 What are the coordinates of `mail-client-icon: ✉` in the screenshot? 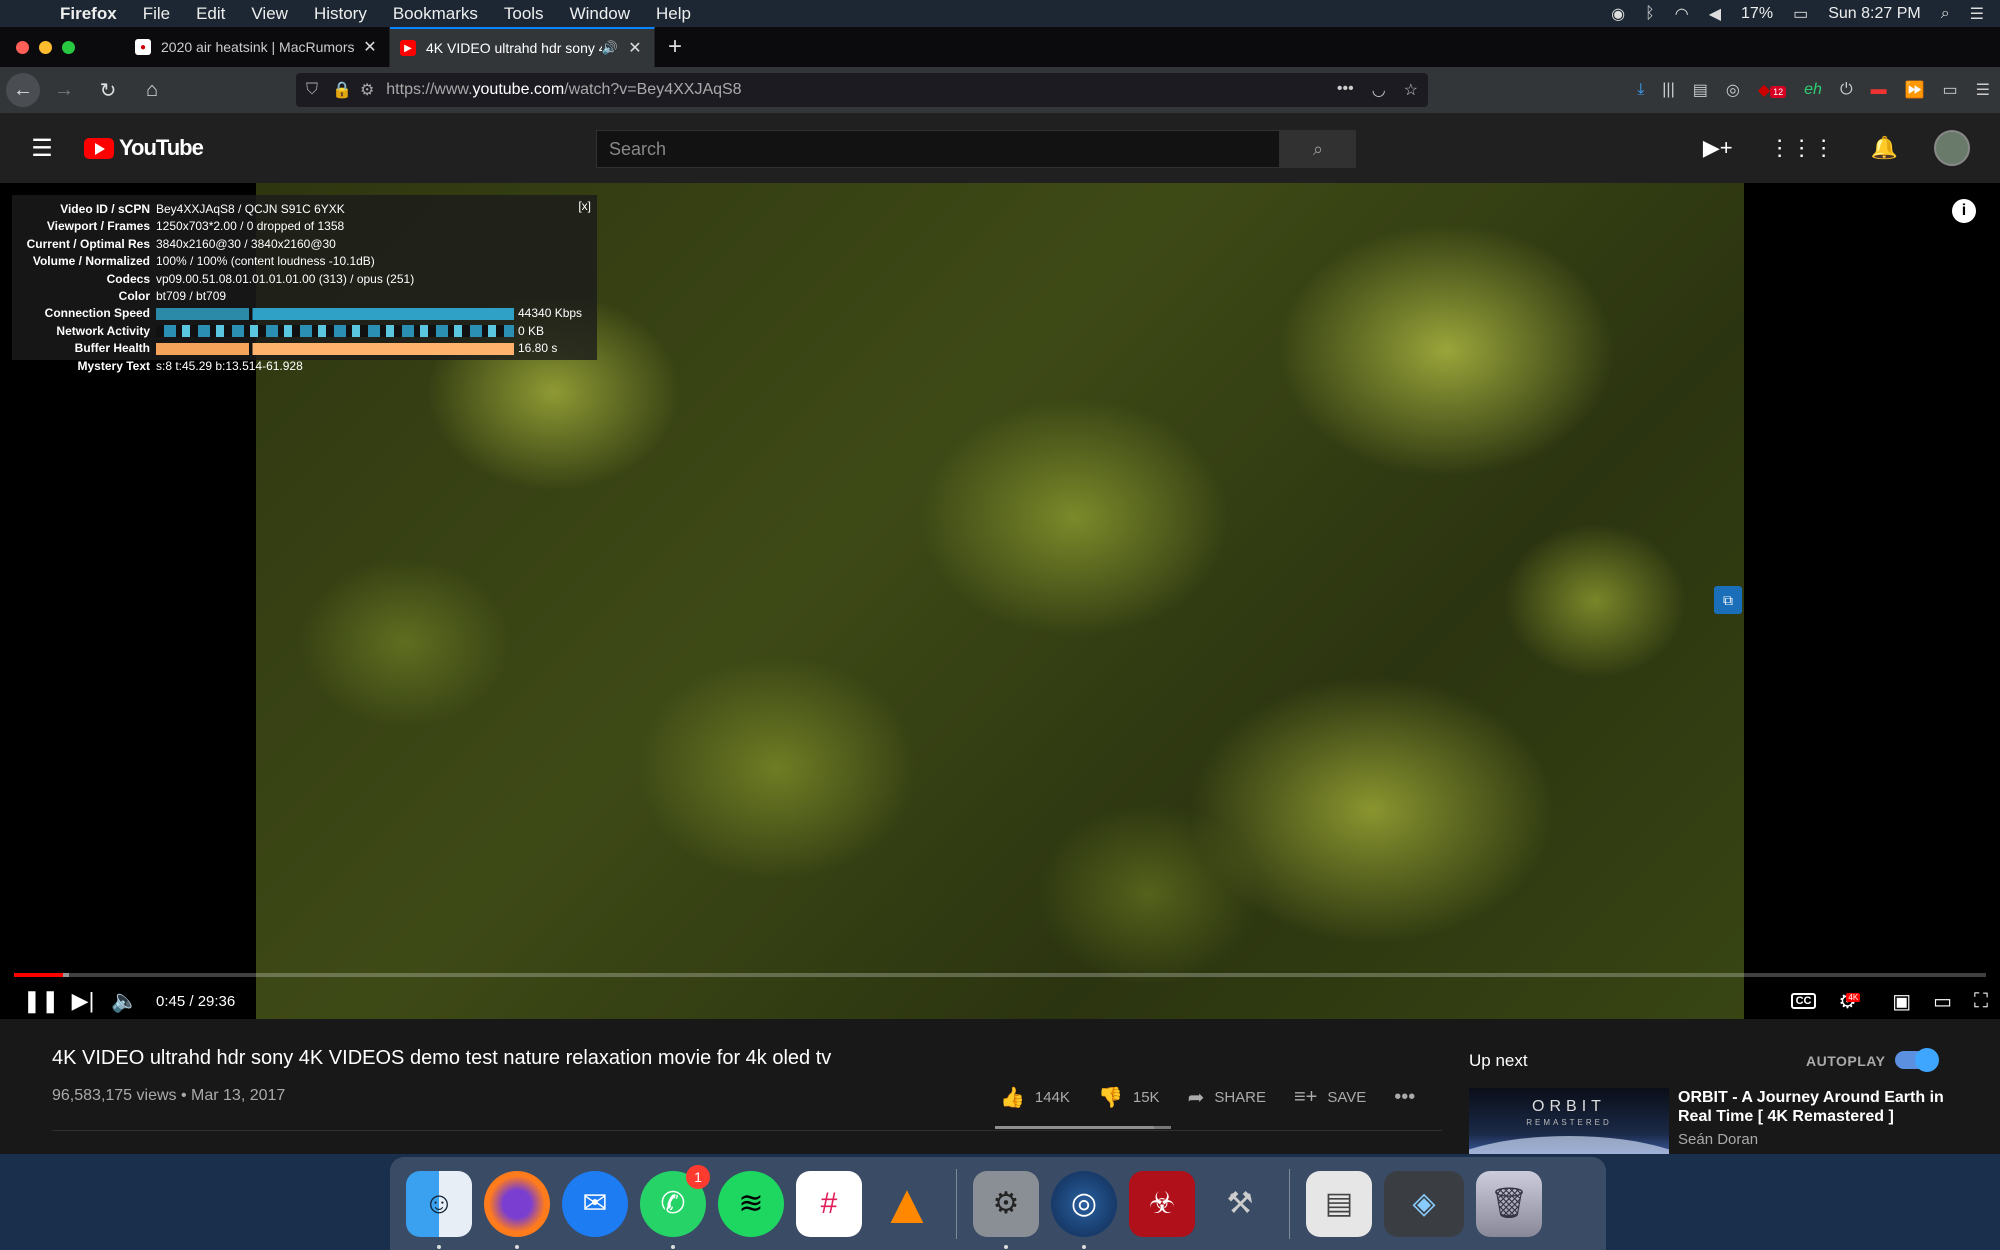 It's located at (595, 1203).